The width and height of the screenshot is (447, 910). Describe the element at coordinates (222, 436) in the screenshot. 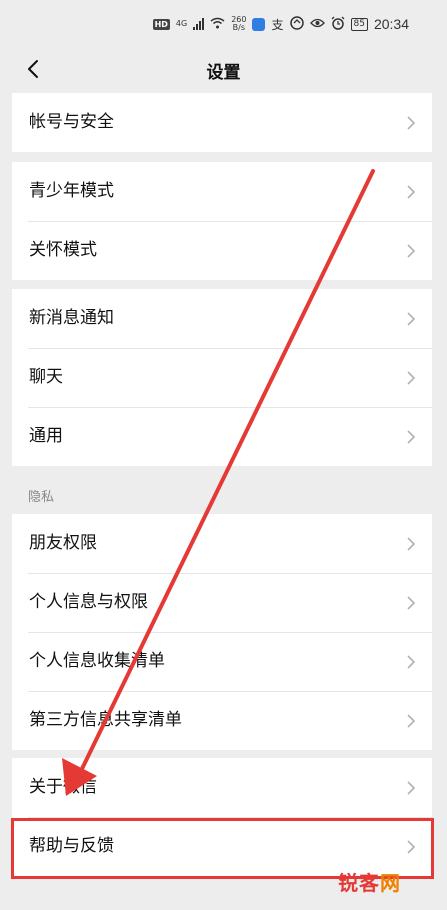

I see `setting-row-general: 通用` at that location.